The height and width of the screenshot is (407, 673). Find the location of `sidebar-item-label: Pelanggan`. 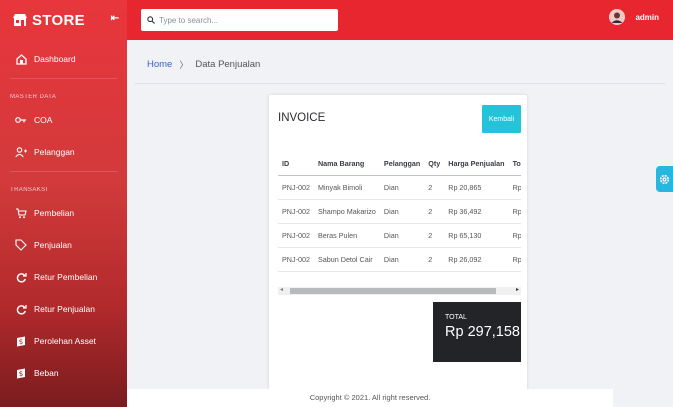

sidebar-item-label: Pelanggan is located at coordinates (54, 152).